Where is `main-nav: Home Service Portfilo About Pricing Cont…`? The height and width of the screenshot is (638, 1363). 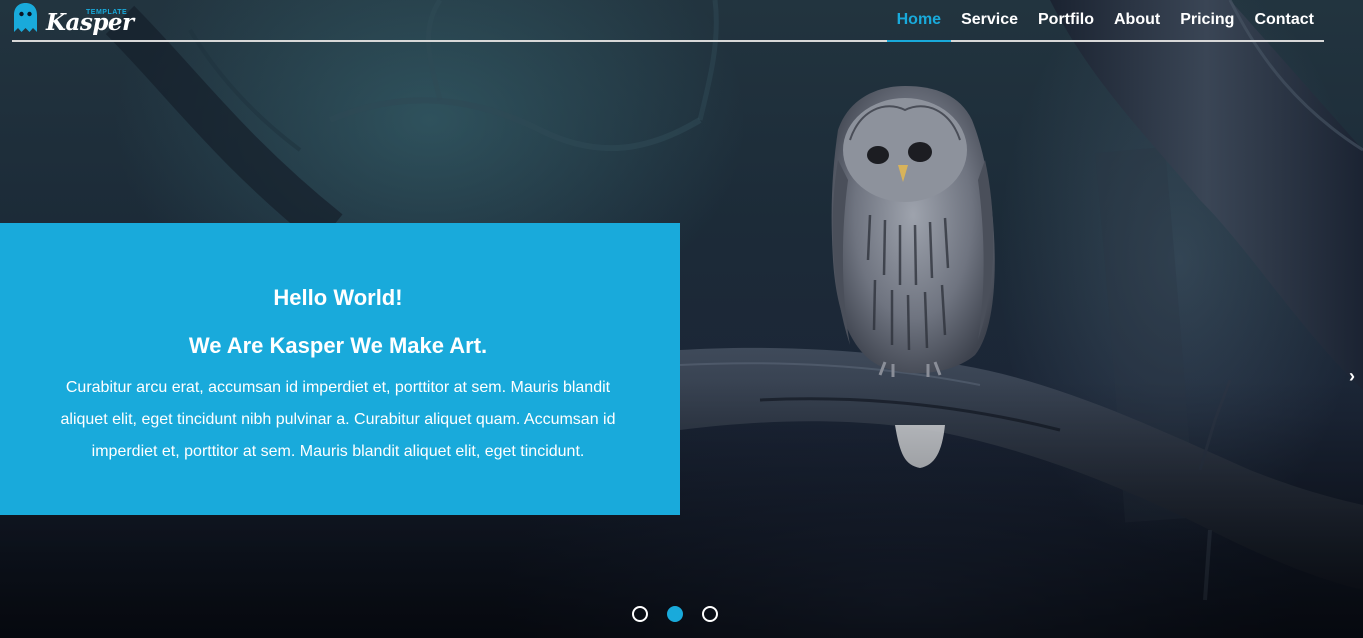 main-nav: Home Service Portfilo About Pricing Cont… is located at coordinates (1105, 21).